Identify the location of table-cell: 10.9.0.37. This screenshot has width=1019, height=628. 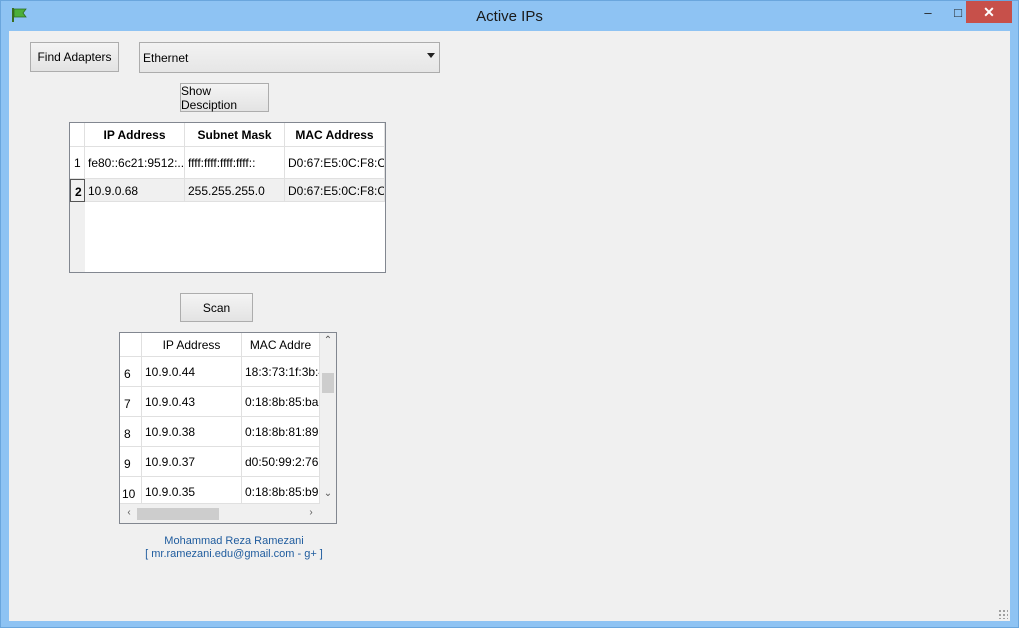
(192, 462).